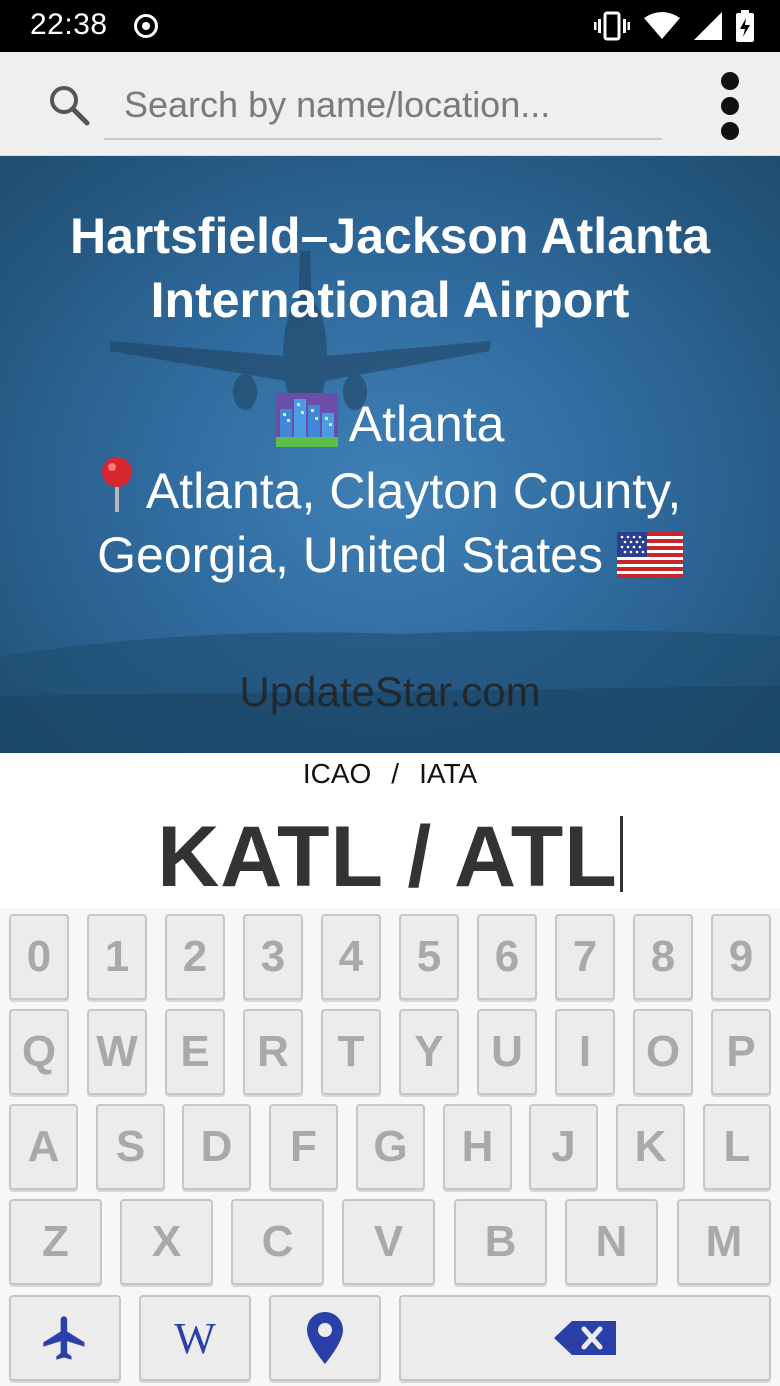 The width and height of the screenshot is (780, 1386). Describe the element at coordinates (350, 555) in the screenshot. I see `location-line2: Georgia, United States` at that location.